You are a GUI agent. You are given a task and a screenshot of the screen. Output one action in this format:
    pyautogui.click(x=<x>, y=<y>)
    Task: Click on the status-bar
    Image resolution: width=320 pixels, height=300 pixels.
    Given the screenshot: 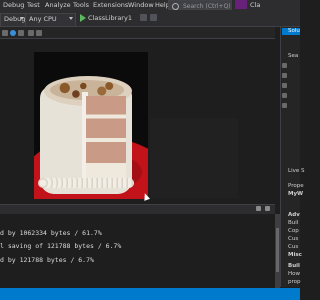 What is the action you would take?
    pyautogui.click(x=150, y=294)
    